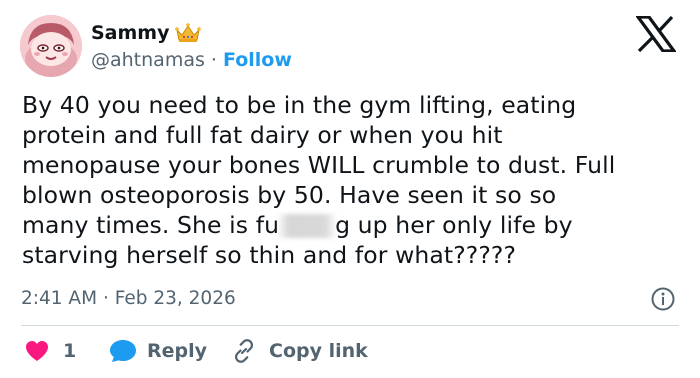  What do you see at coordinates (656, 34) in the screenshot?
I see `x-logo-icon` at bounding box center [656, 34].